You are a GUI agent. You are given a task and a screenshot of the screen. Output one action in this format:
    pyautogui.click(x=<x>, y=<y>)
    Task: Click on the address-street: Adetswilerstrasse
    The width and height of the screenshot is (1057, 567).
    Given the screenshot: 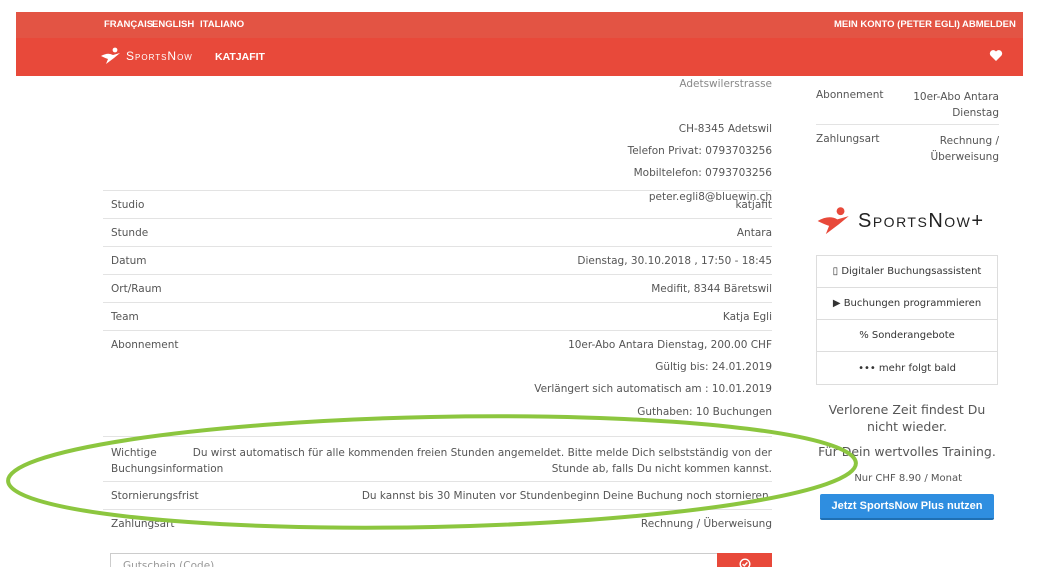 What is the action you would take?
    pyautogui.click(x=725, y=84)
    